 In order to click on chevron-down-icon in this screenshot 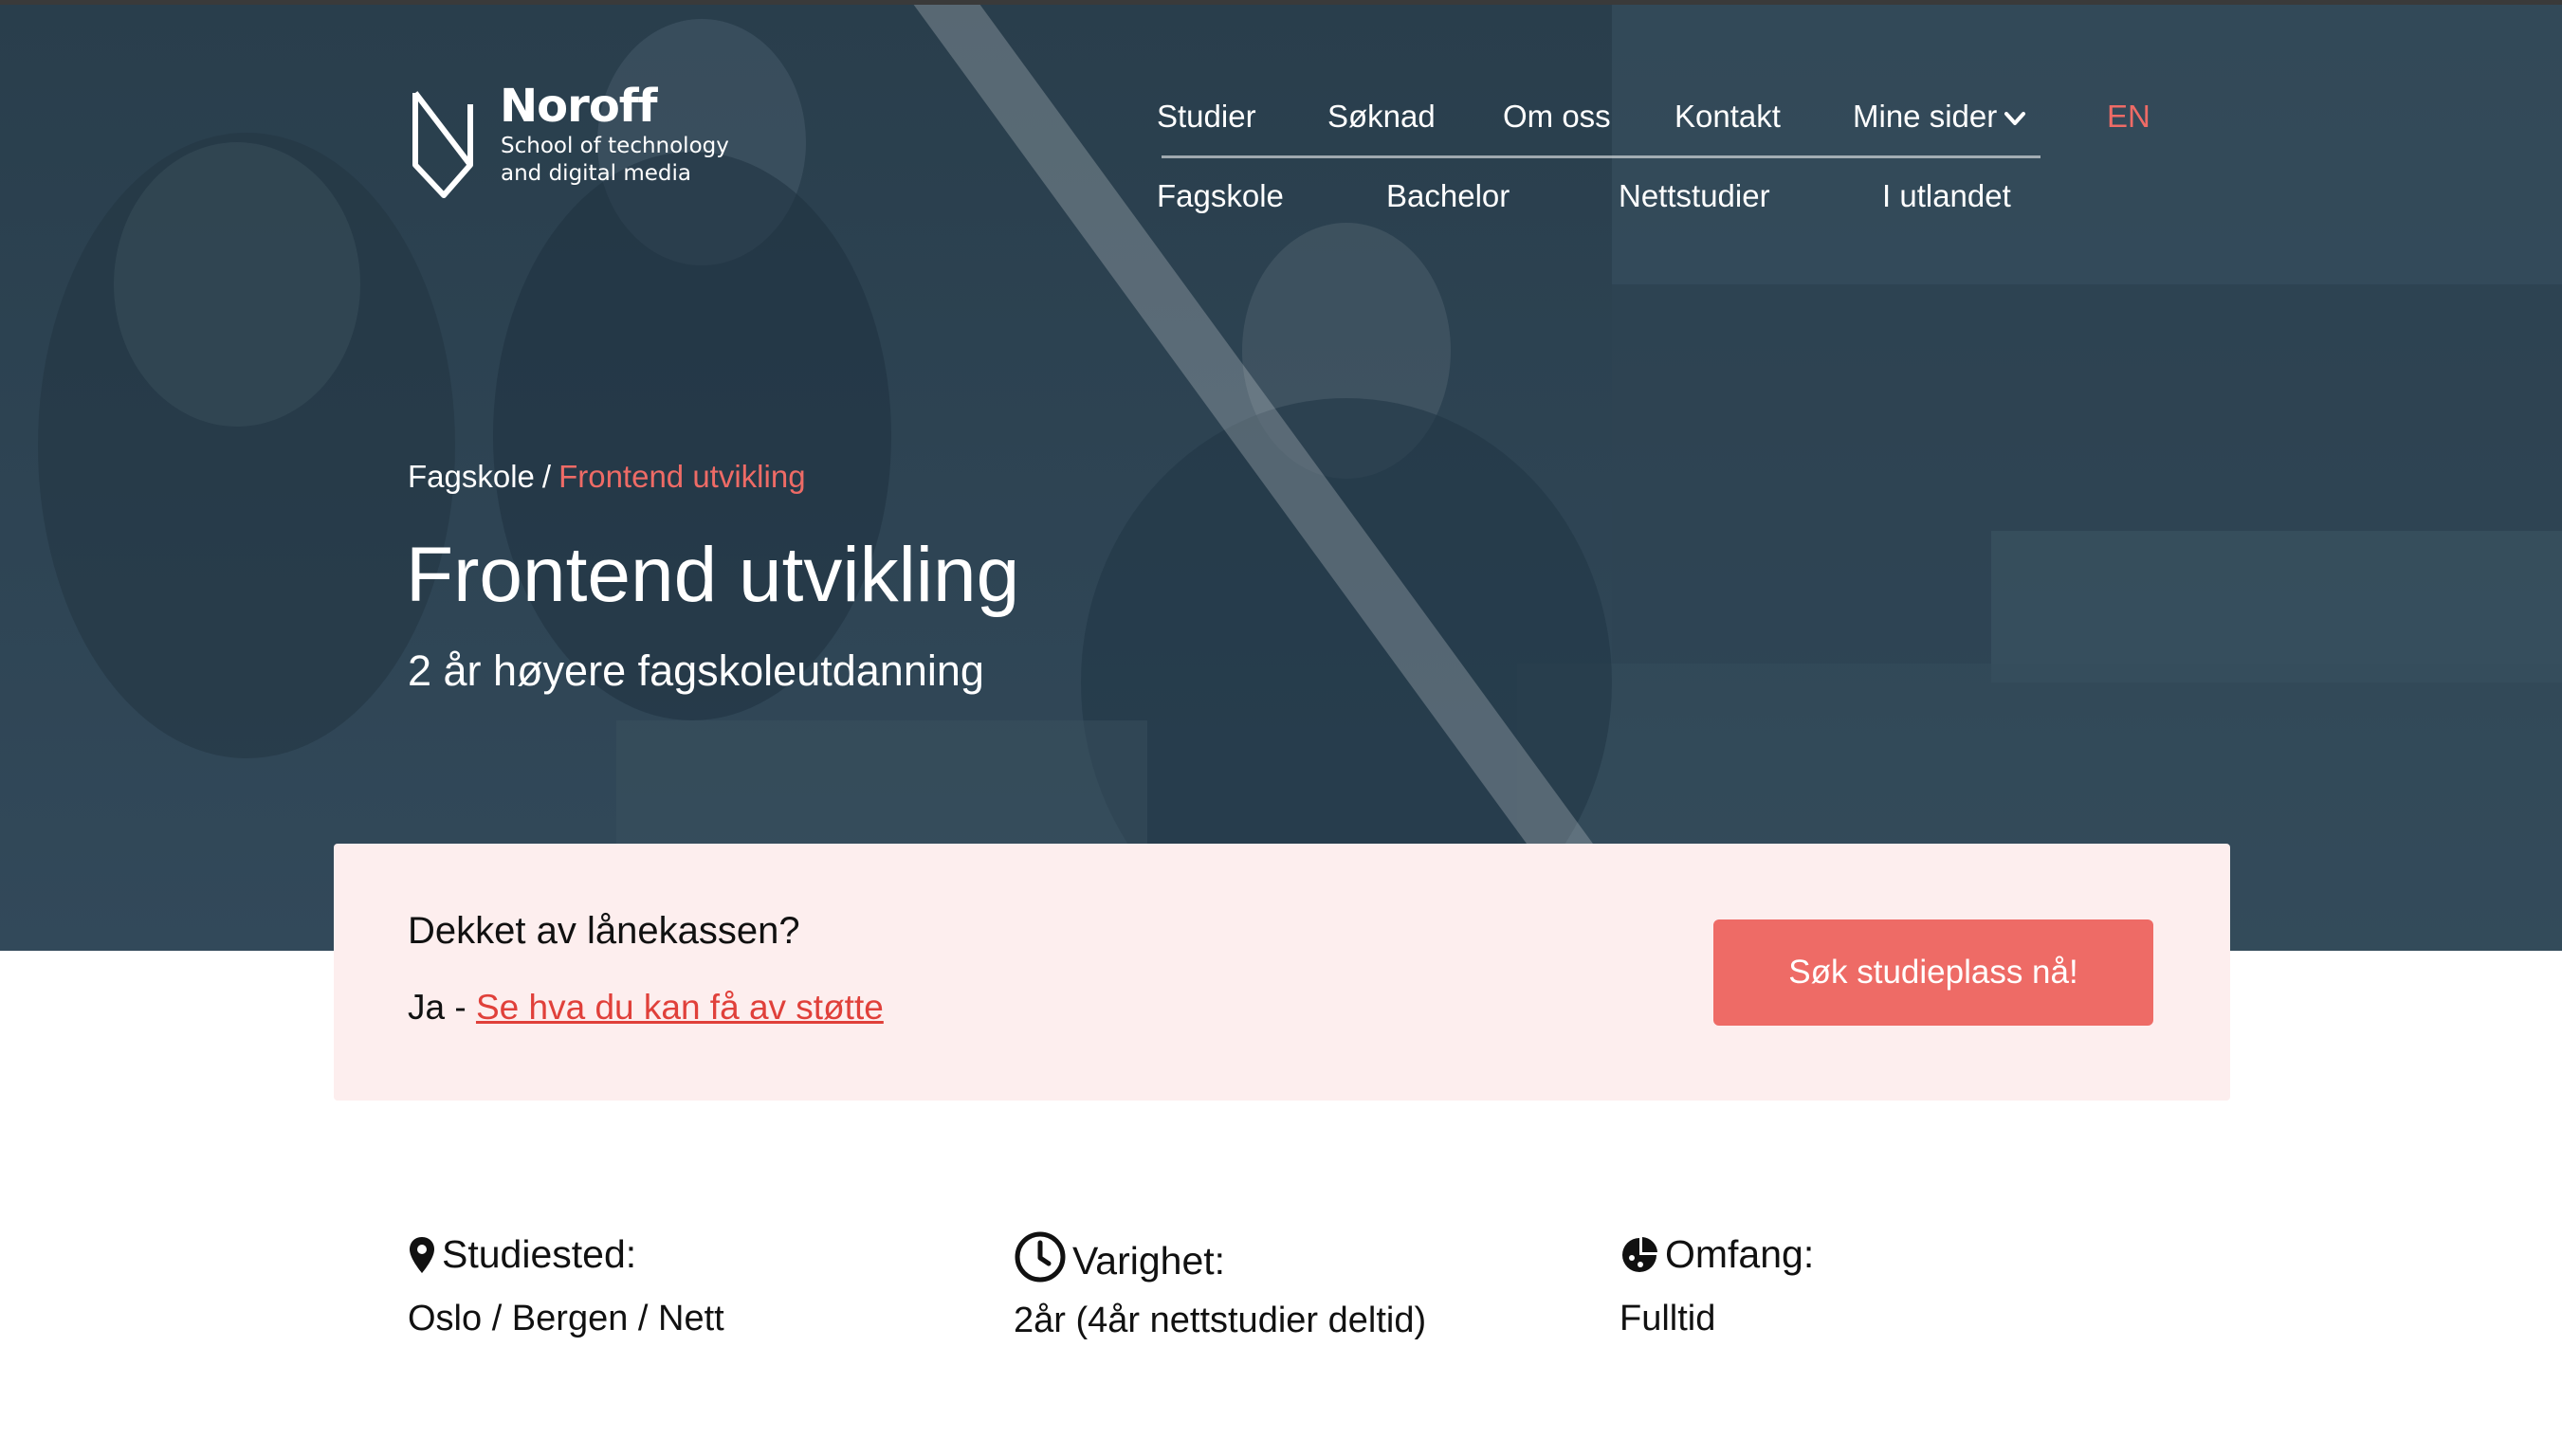, I will do `click(2015, 119)`.